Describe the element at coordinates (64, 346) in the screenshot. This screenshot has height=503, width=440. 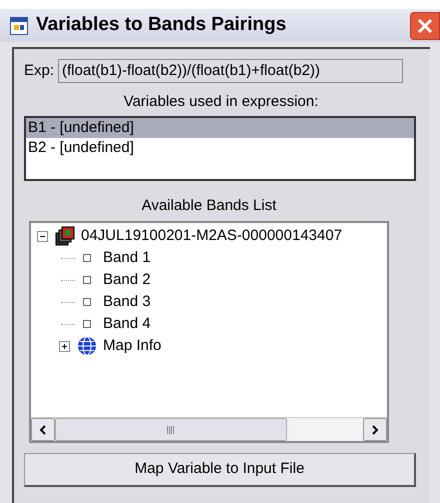
I see `expand-icon` at that location.